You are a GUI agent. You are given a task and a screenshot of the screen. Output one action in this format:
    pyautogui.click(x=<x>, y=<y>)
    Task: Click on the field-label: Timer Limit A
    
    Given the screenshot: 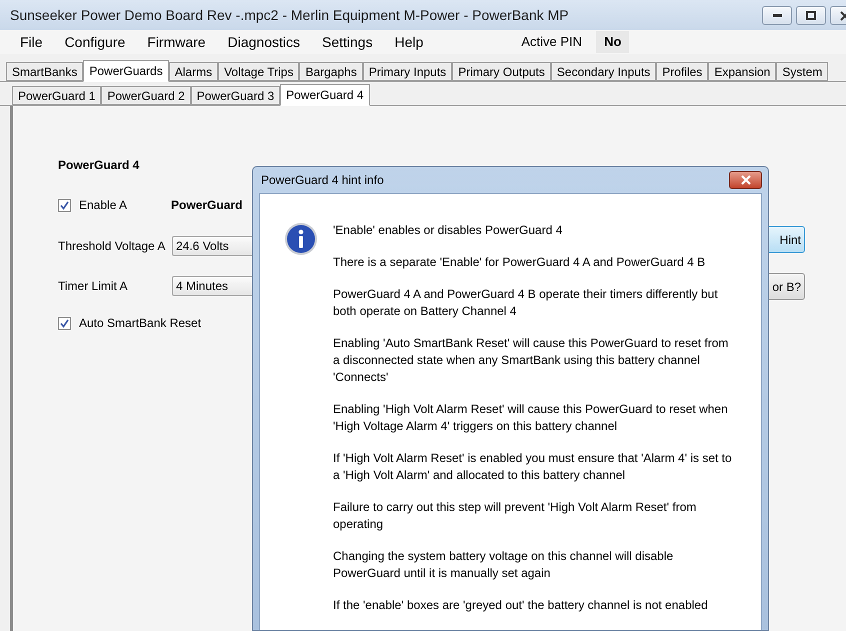 What is the action you would take?
    pyautogui.click(x=93, y=286)
    